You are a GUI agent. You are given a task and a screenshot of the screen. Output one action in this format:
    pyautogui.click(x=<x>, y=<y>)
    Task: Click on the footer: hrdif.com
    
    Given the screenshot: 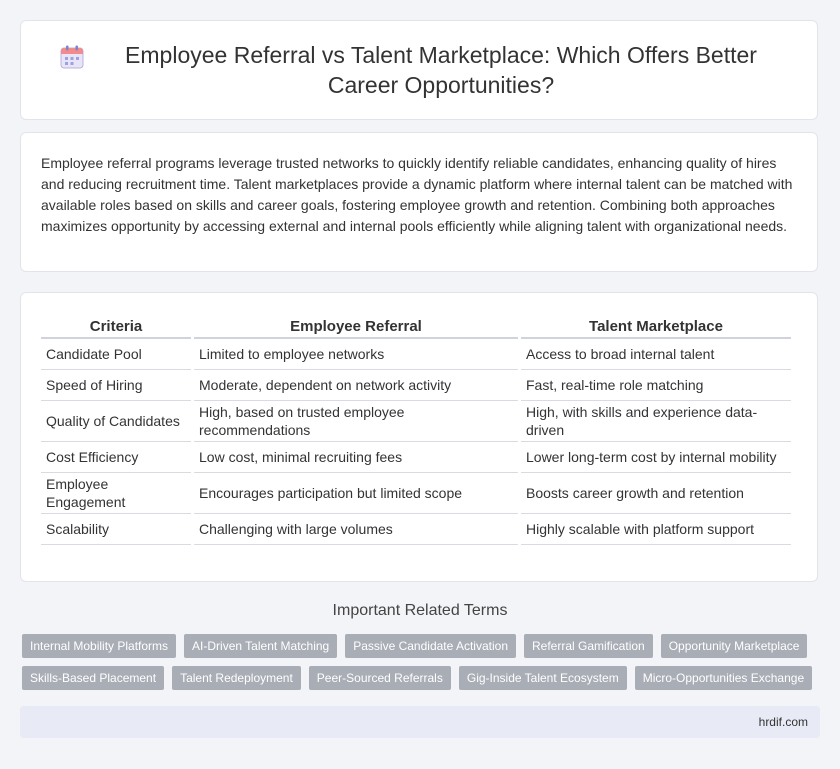 What is the action you would take?
    pyautogui.click(x=420, y=722)
    